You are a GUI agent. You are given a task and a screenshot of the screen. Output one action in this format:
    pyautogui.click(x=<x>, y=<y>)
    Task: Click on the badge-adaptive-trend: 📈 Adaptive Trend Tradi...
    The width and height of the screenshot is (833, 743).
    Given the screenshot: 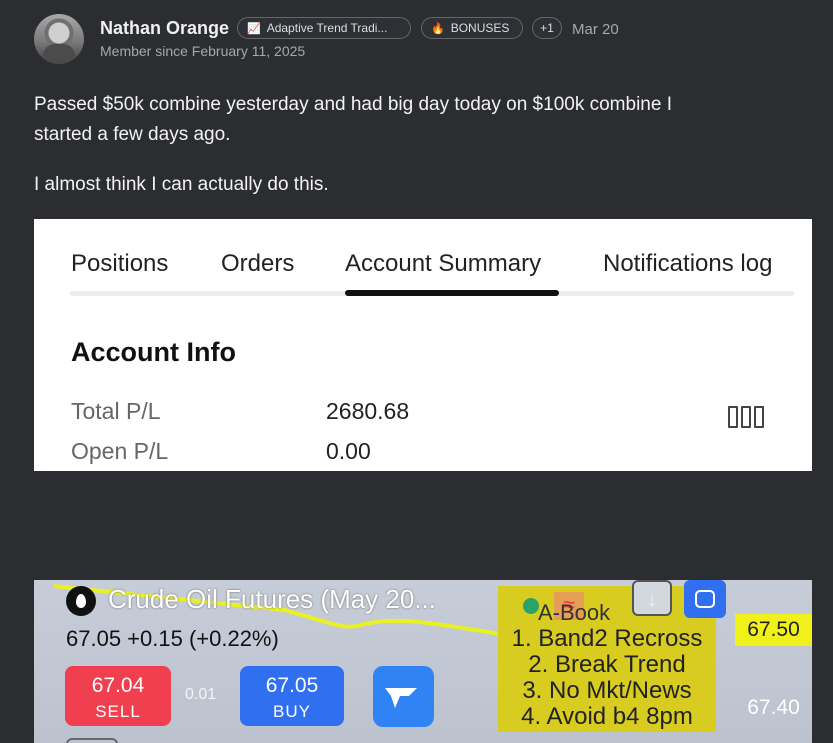 What is the action you would take?
    pyautogui.click(x=324, y=28)
    